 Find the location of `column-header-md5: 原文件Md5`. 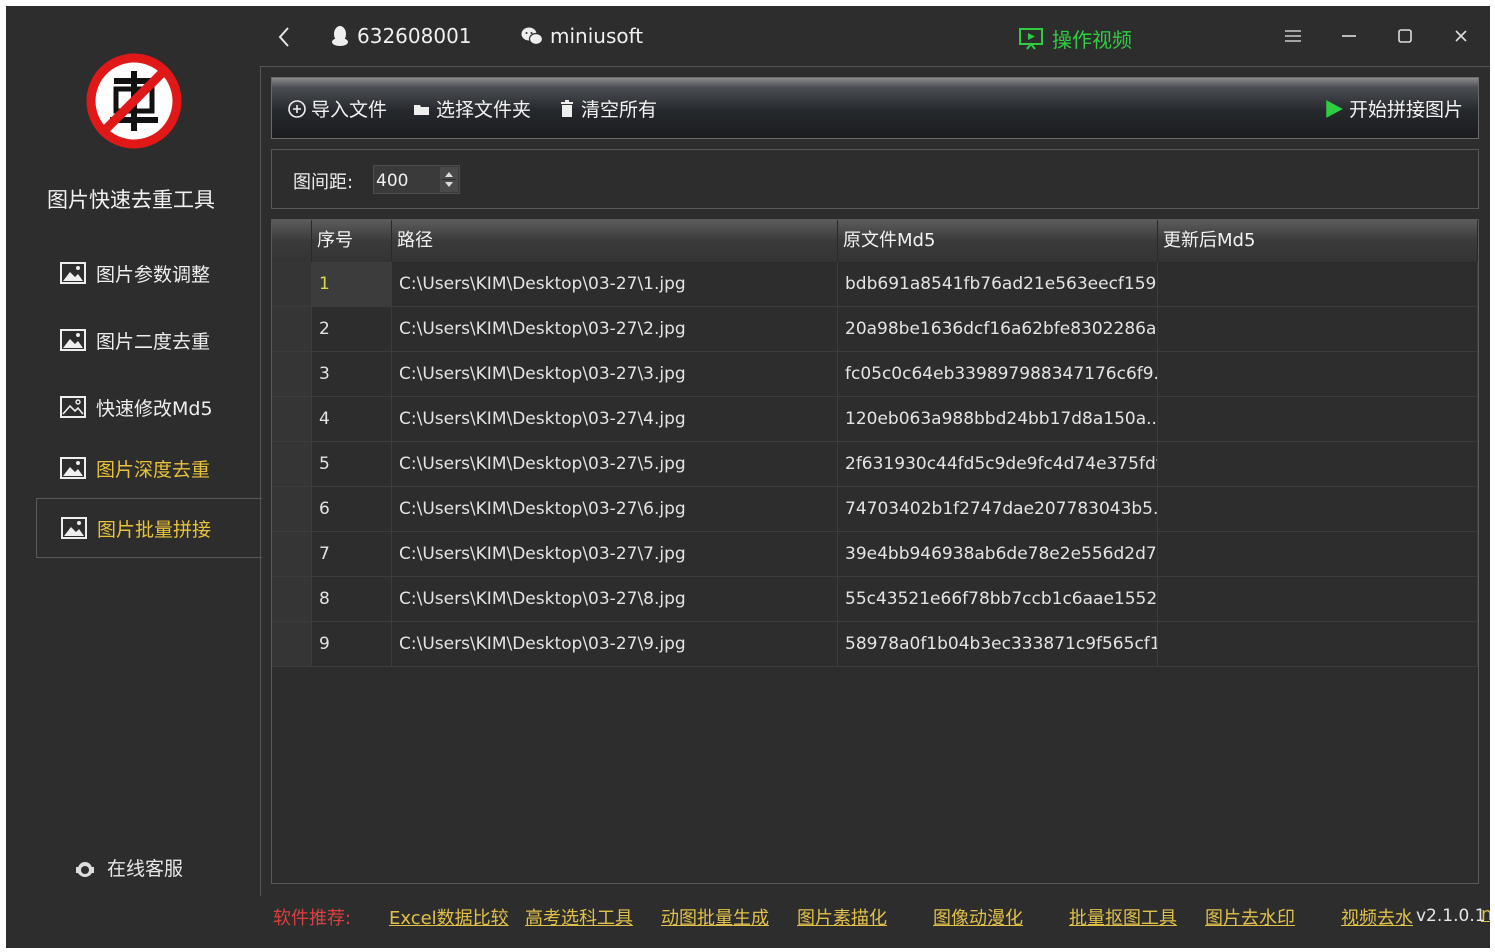

column-header-md5: 原文件Md5 is located at coordinates (998, 241).